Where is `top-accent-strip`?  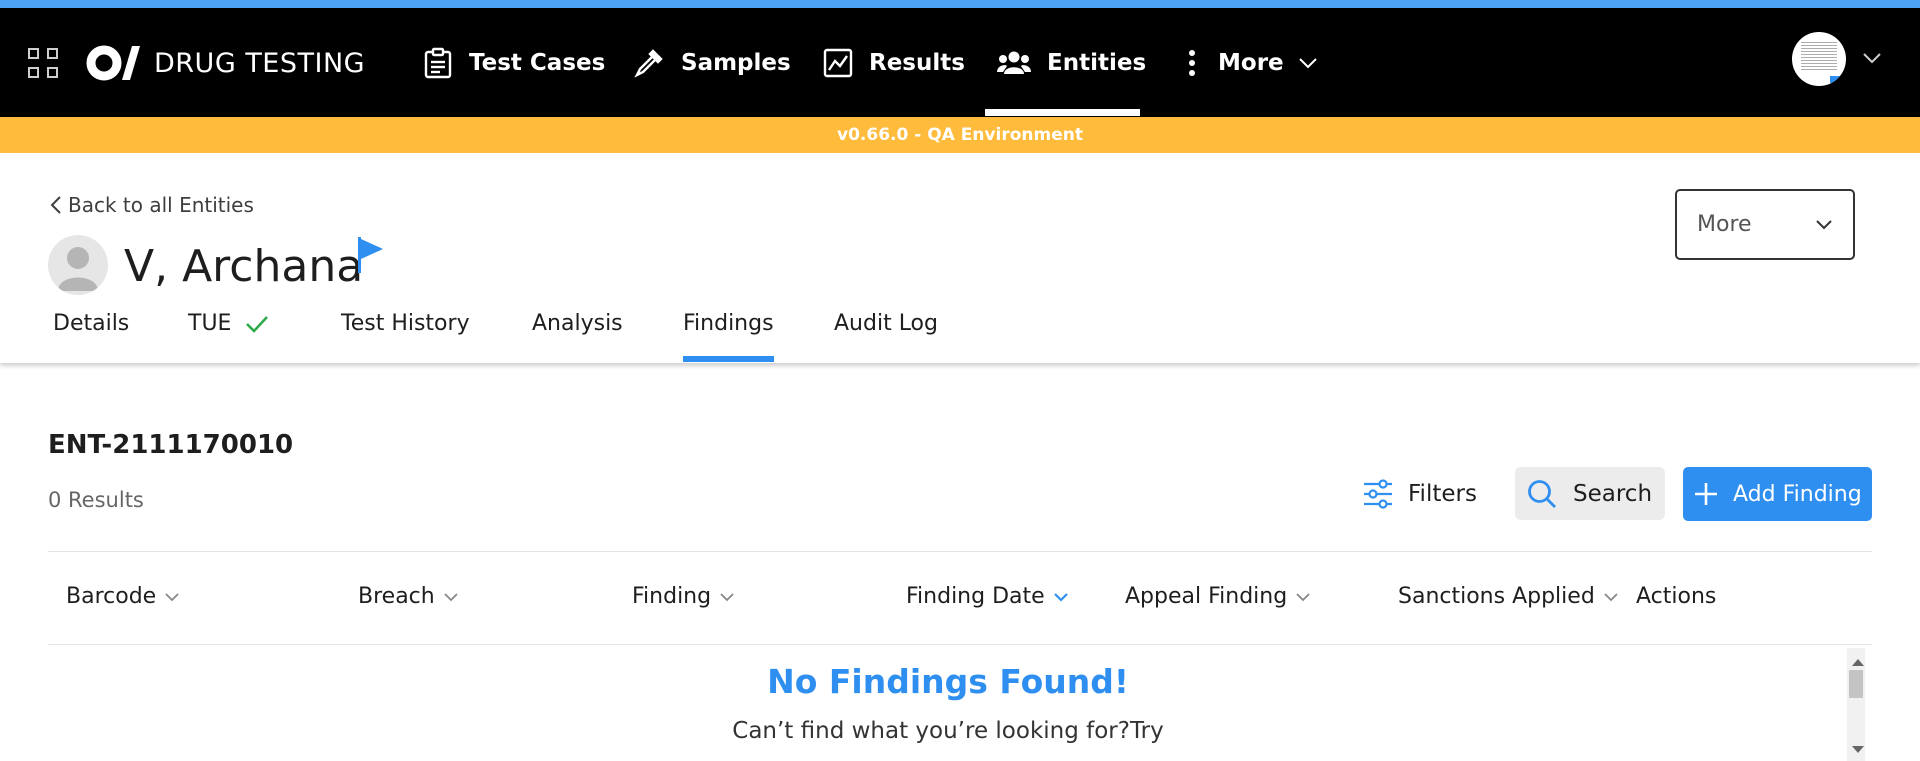 top-accent-strip is located at coordinates (960, 4).